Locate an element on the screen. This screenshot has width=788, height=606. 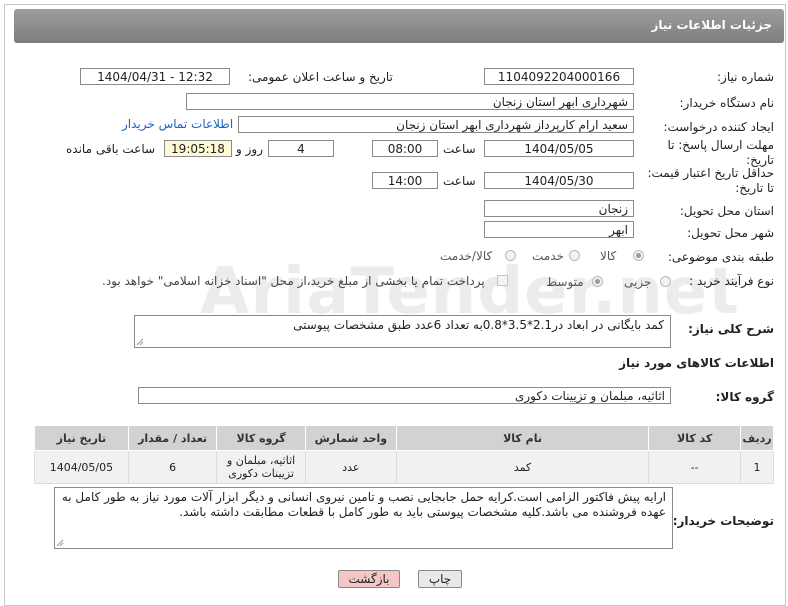
process-type-label: نوع فرآیند خرید : is located at coordinates (731, 281).